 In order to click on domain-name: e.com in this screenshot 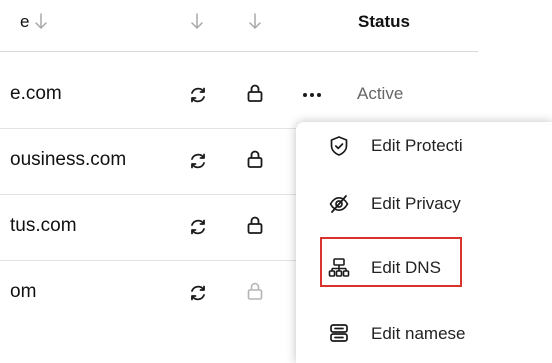, I will do `click(36, 94)`.